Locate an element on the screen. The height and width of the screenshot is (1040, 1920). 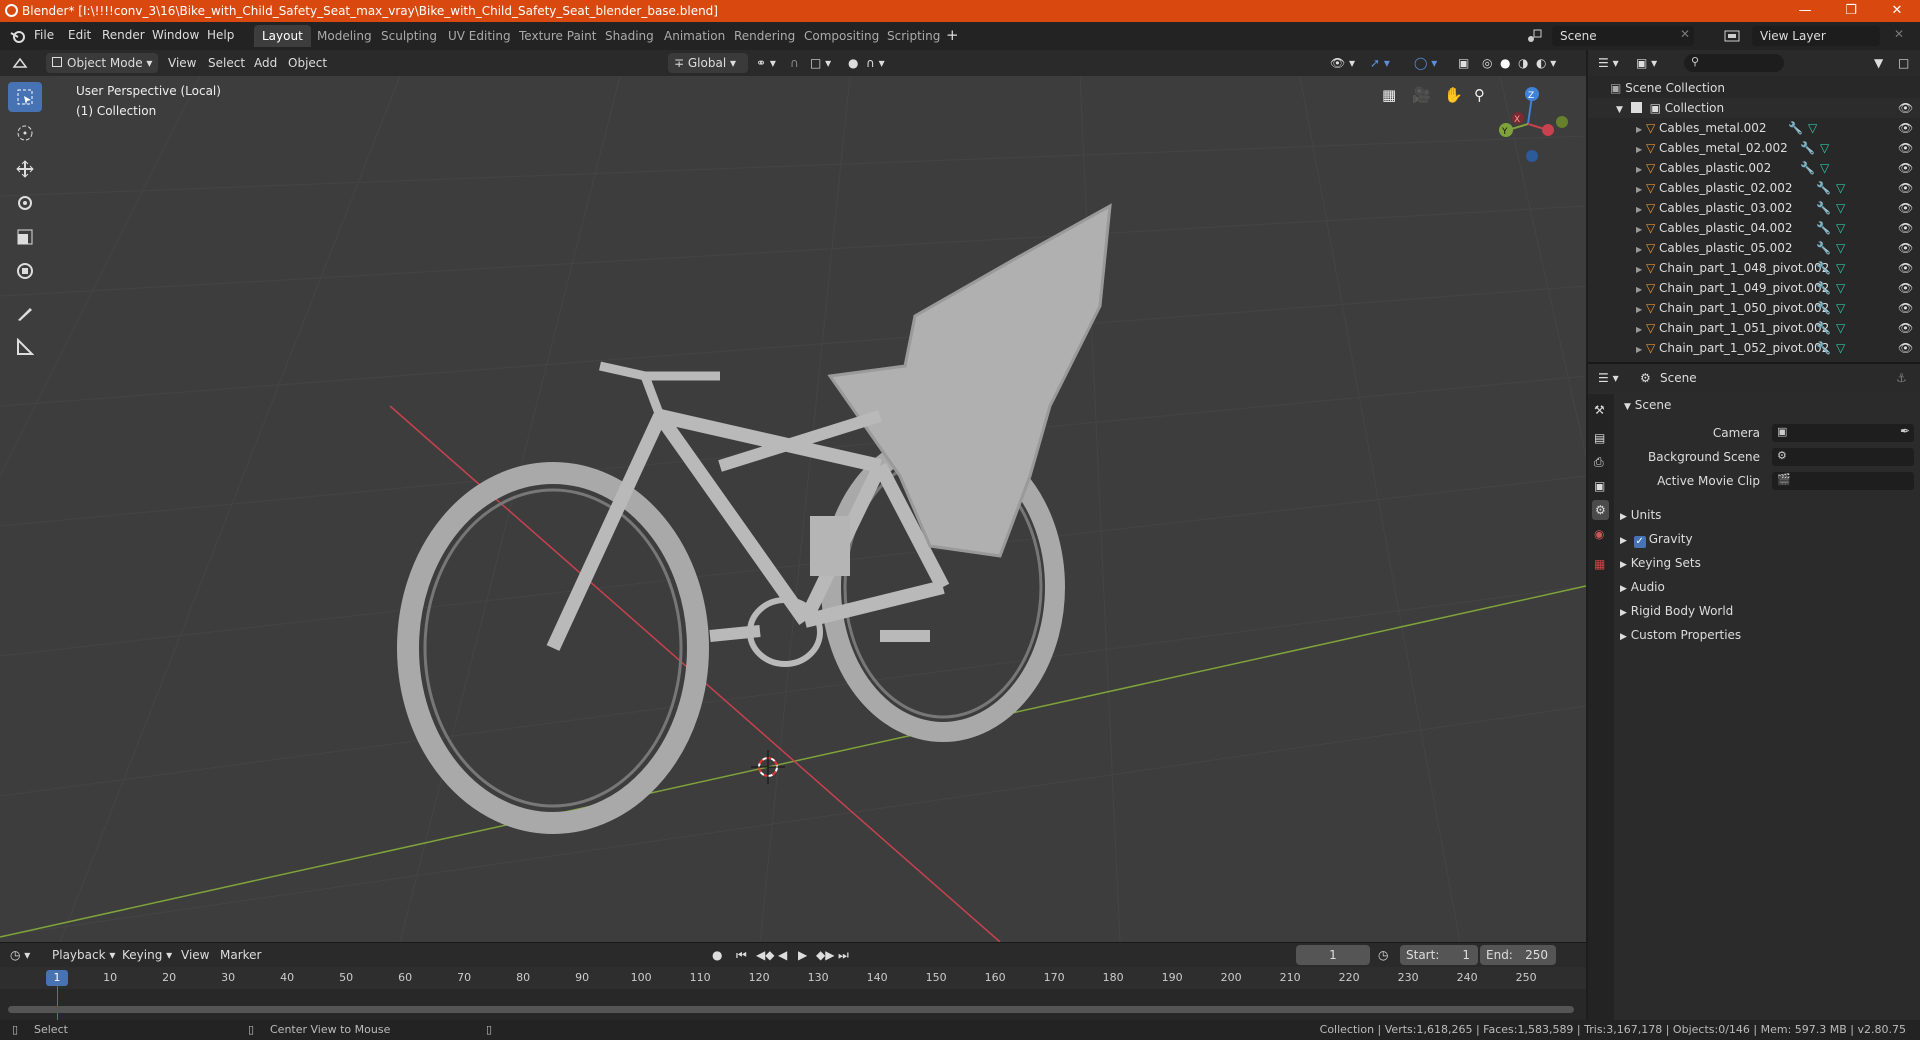
outliner-collection: ▼ ▣ Collection 👁 is located at coordinates (1754, 108).